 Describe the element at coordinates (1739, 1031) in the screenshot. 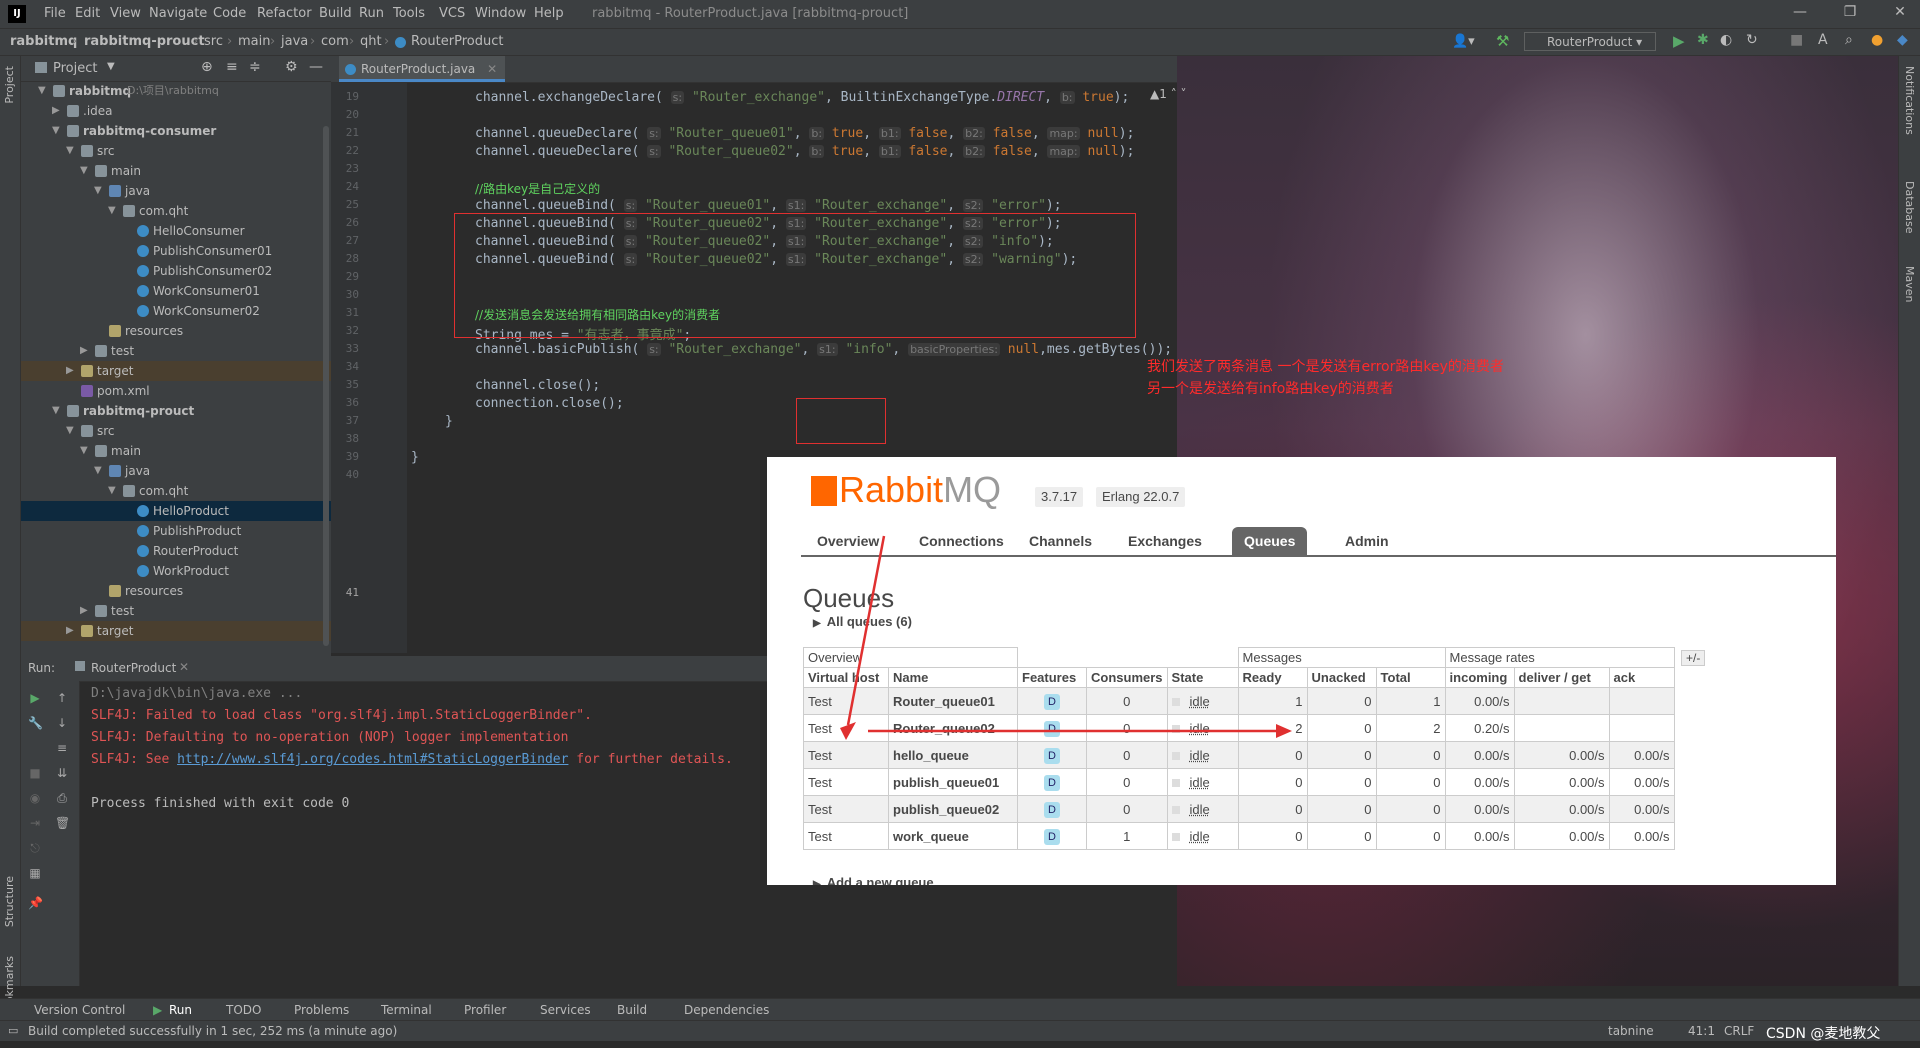

I see `line-separator: CRLF` at that location.